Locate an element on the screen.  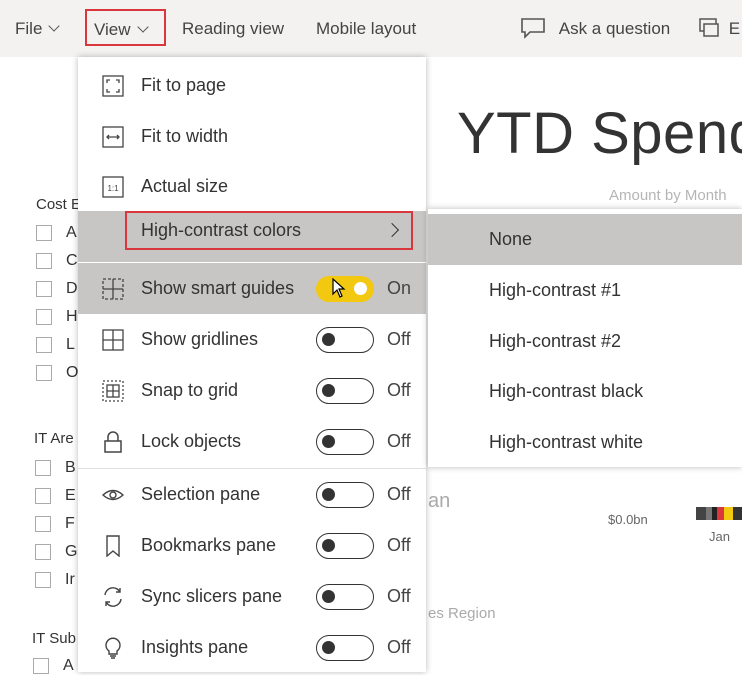
toggle-knob is located at coordinates (328, 647).